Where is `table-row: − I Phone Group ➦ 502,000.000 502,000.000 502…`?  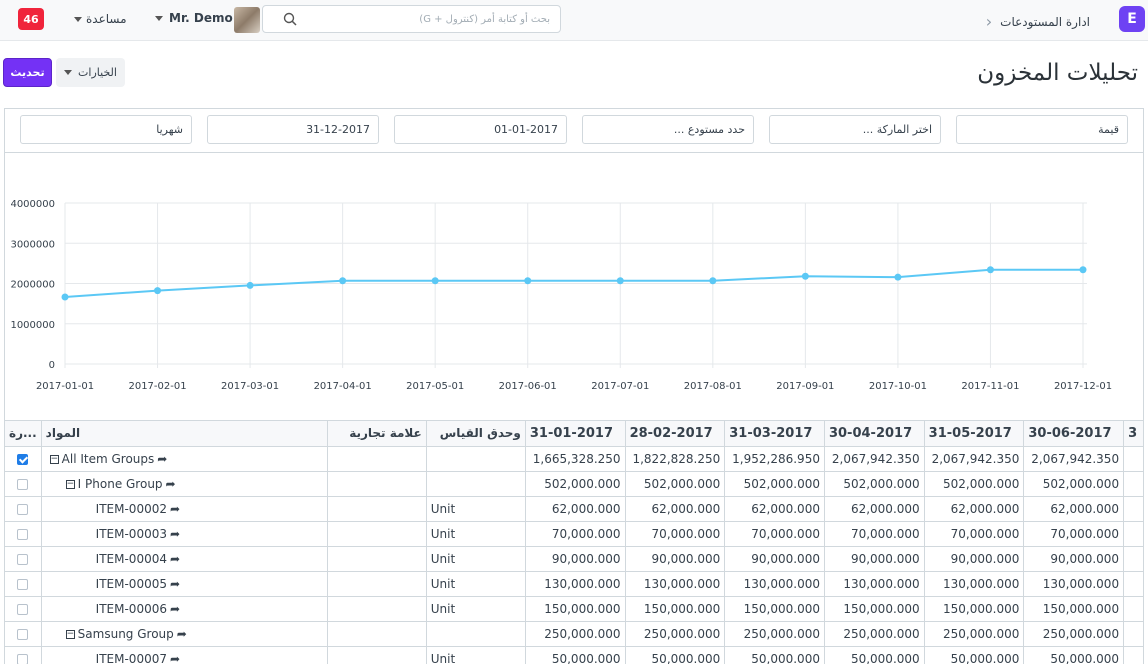 table-row: − I Phone Group ➦ 502,000.000 502,000.000 502… is located at coordinates (574, 484).